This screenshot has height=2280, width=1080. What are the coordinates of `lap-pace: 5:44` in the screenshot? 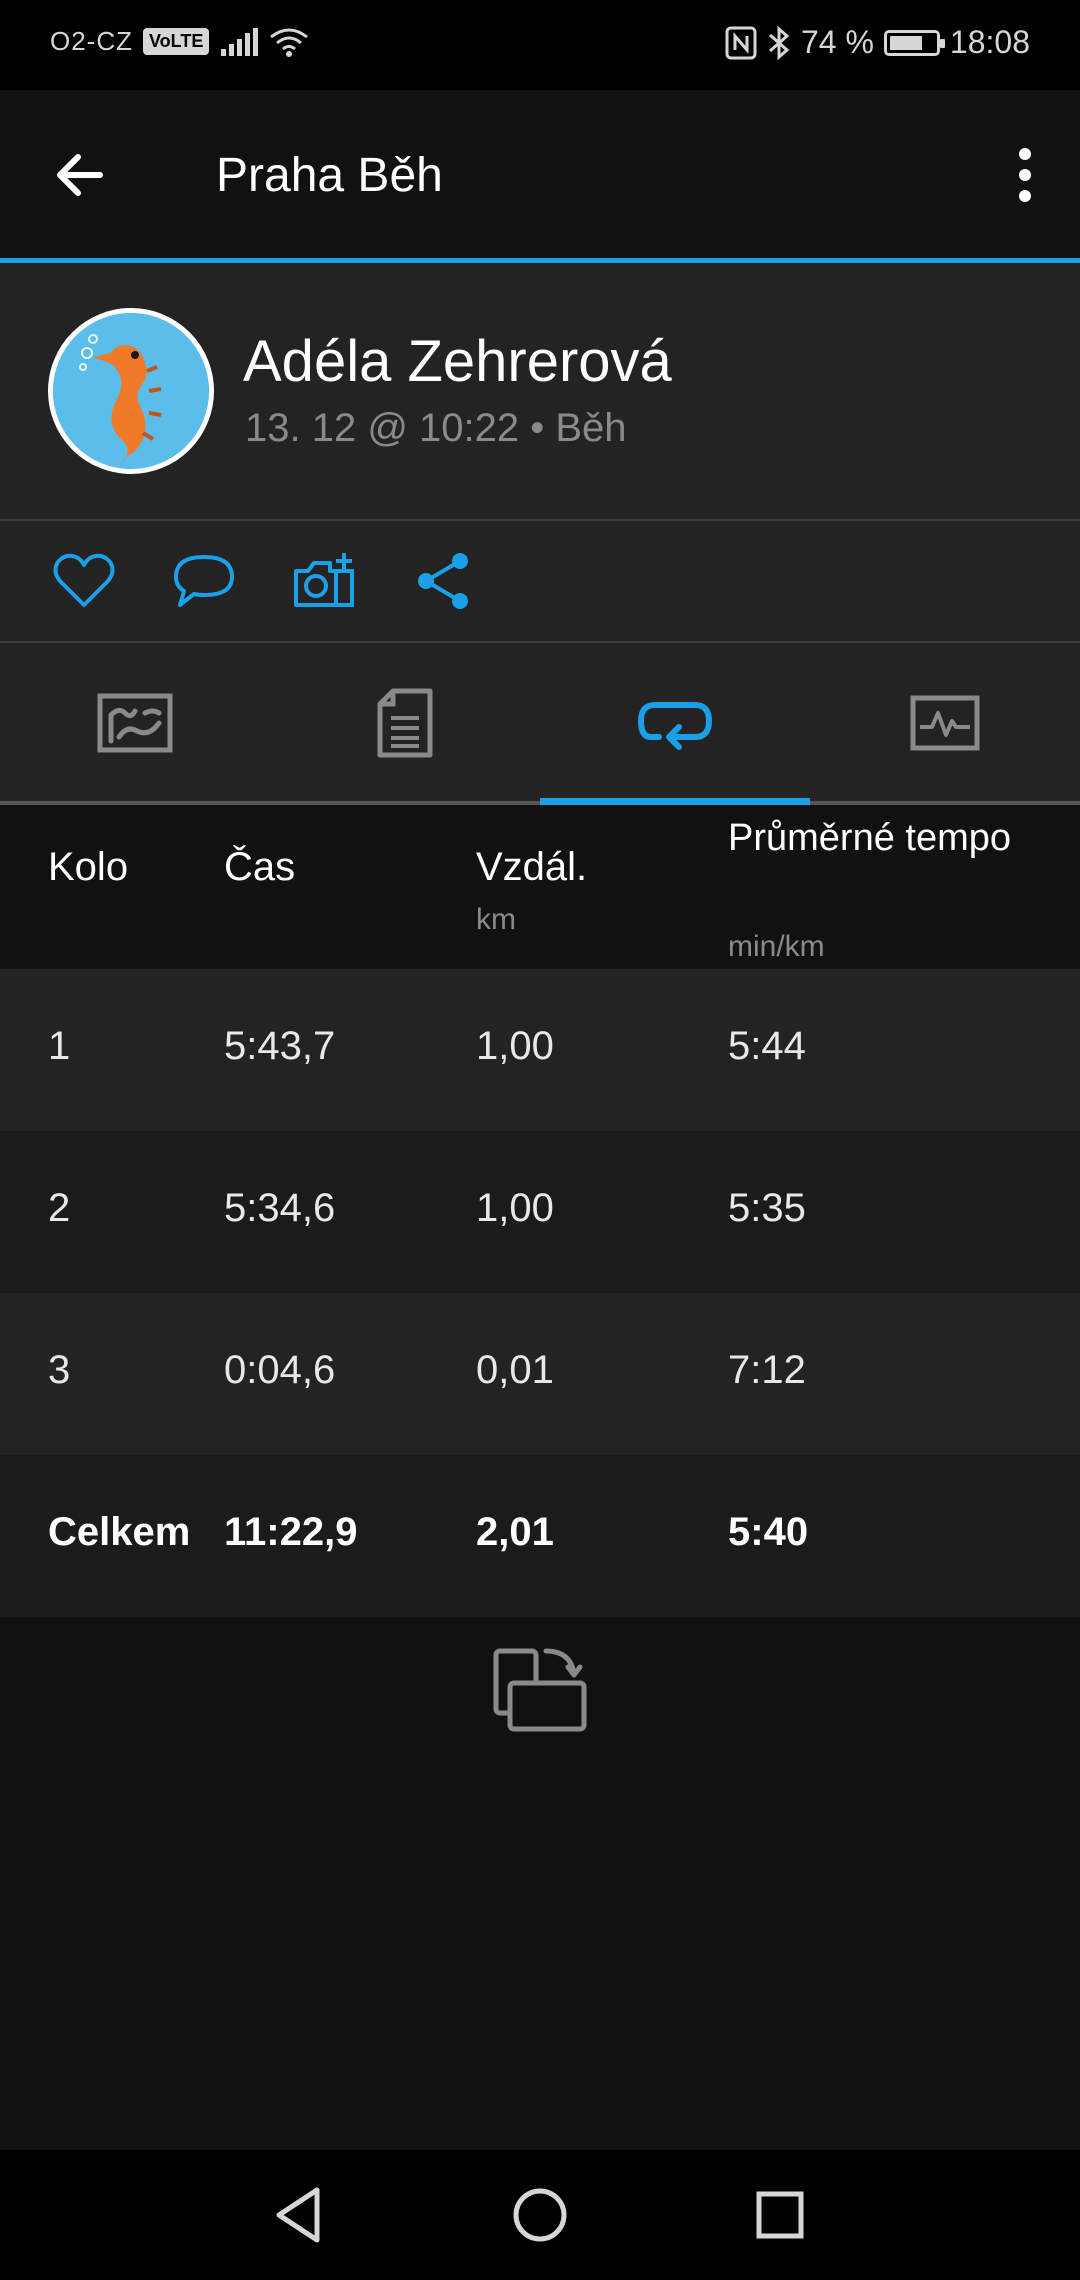 It's located at (767, 1046).